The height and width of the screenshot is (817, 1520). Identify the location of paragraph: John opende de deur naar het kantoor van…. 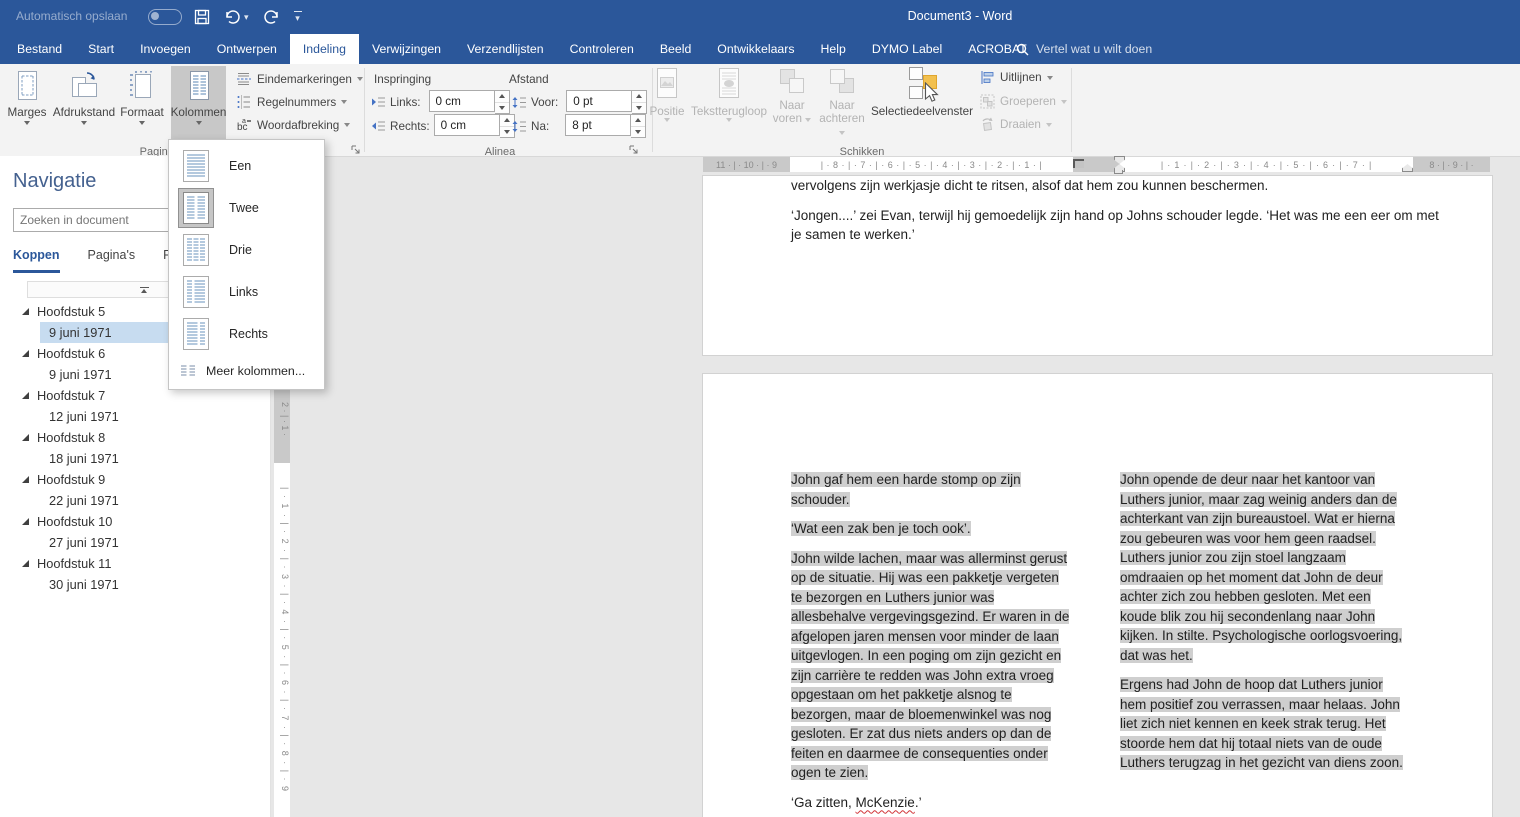
(1261, 567).